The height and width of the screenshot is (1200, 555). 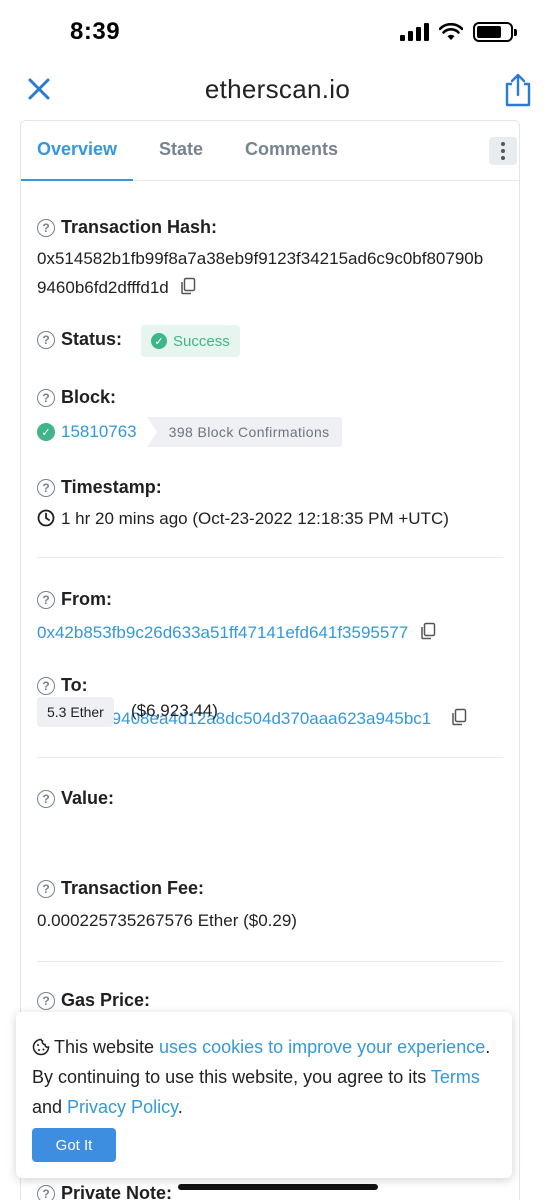 I want to click on fee-value: 0.000225735267576 Ether ($0.29), so click(x=167, y=920).